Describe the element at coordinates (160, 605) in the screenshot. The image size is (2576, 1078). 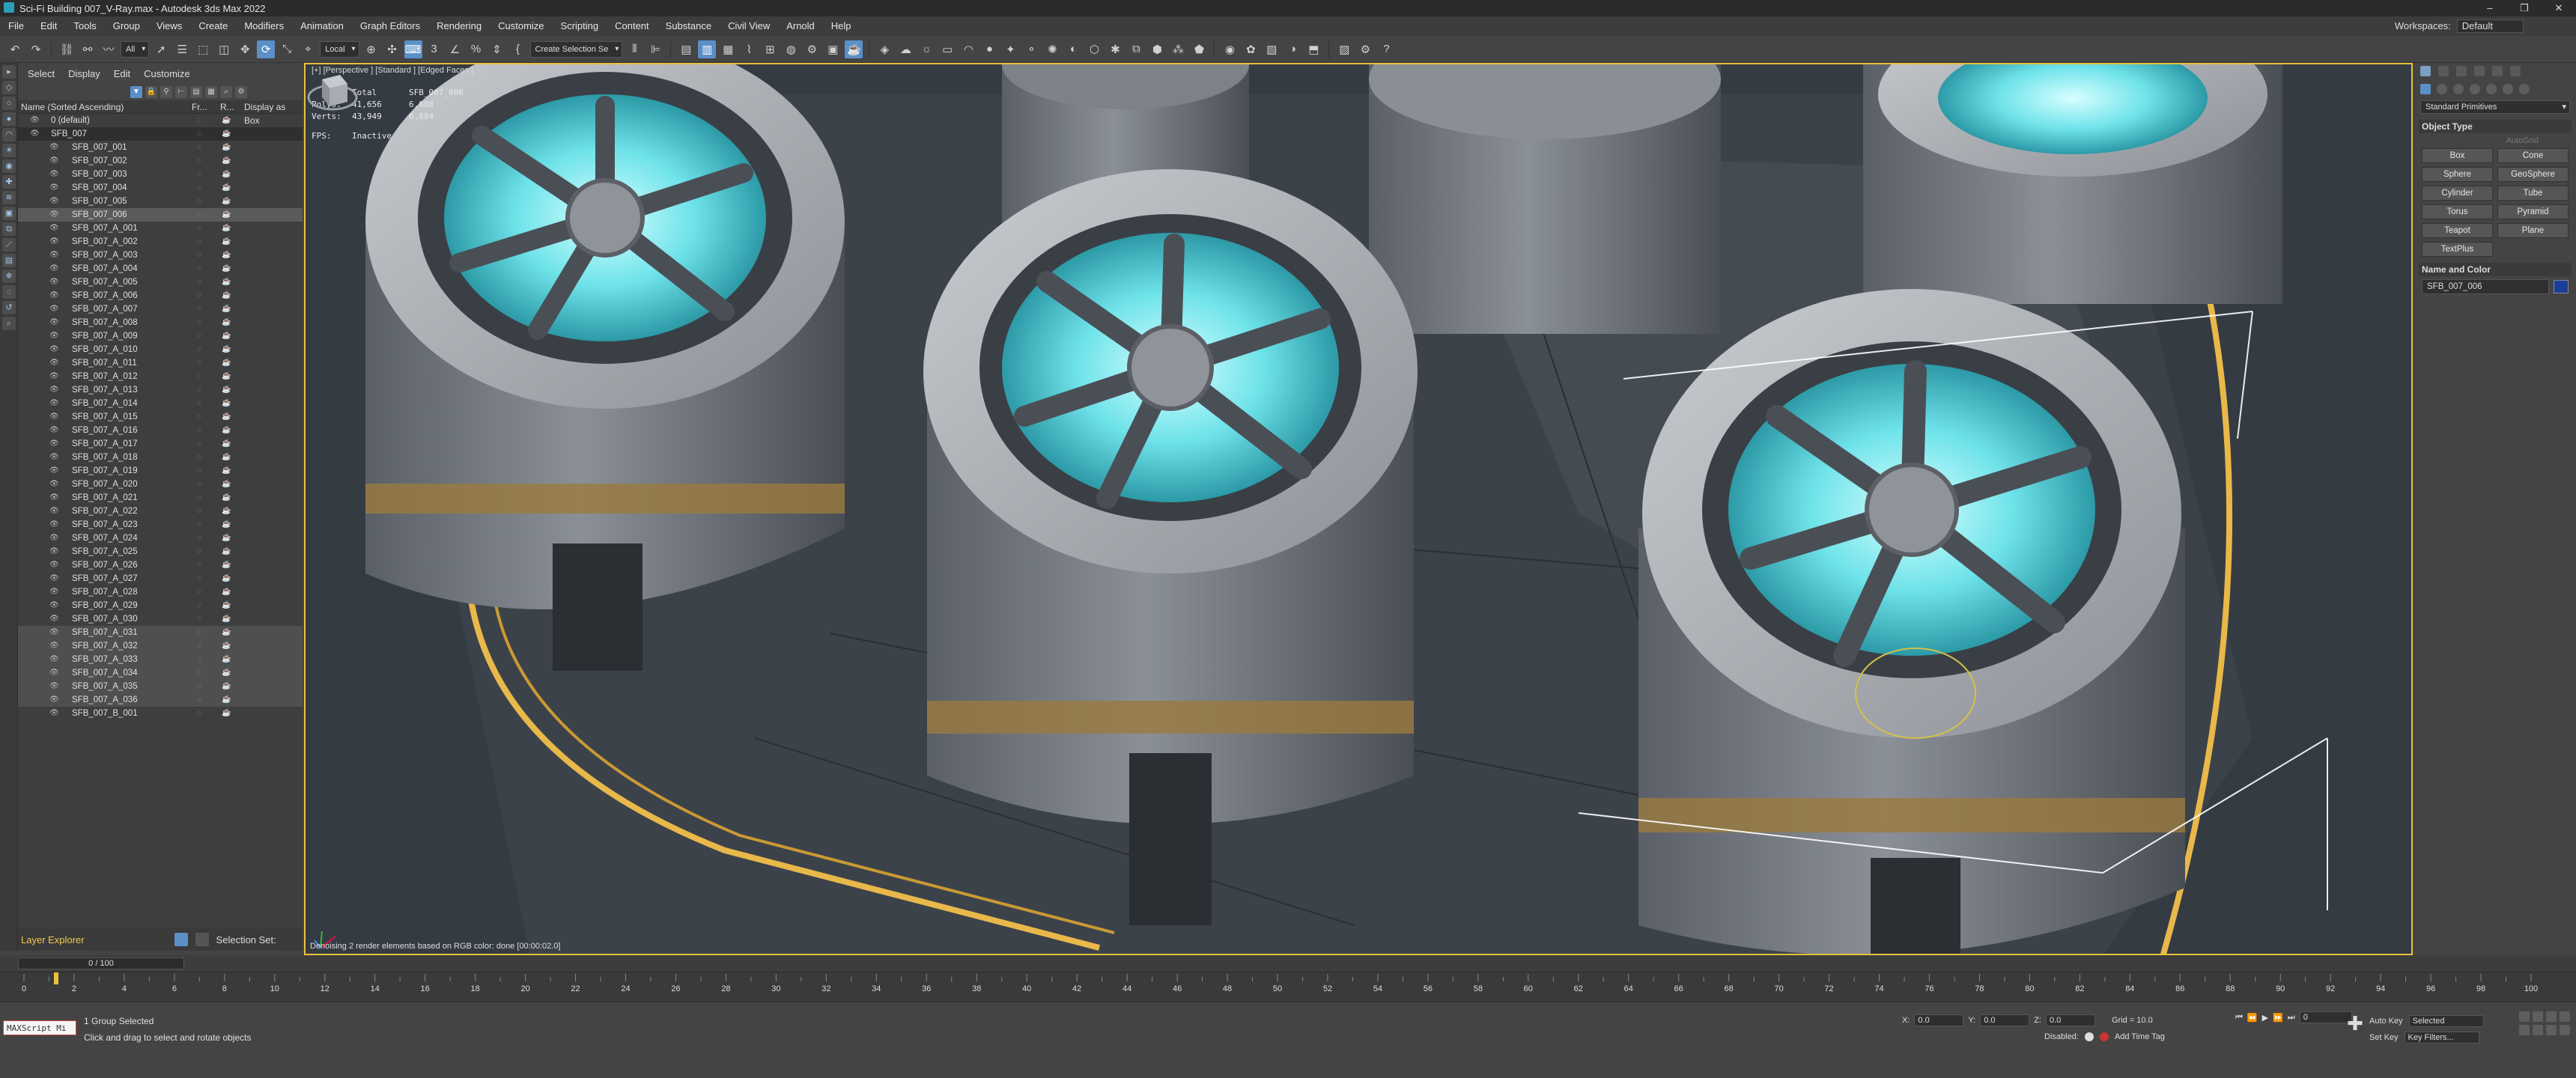
I see `object-row: 👁 SFB_007_A_029 ◌ ☕` at that location.